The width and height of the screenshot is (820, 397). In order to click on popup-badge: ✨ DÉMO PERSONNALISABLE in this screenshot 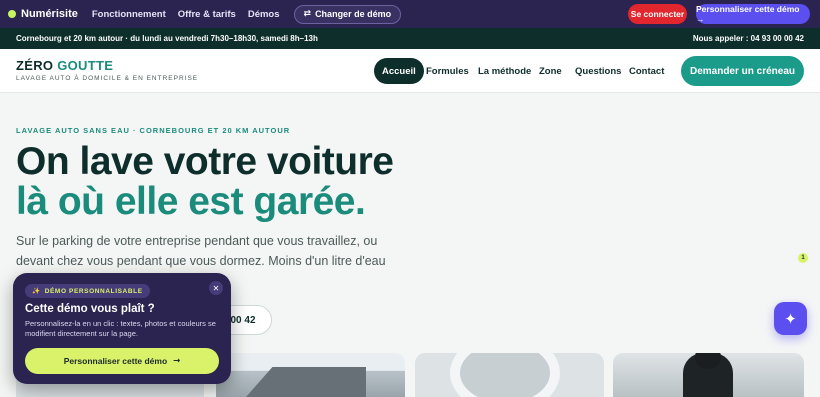, I will do `click(87, 291)`.